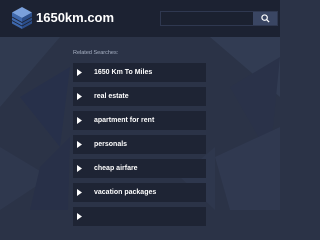 The height and width of the screenshot is (240, 320). What do you see at coordinates (22, 18) in the screenshot?
I see `logo-cube-icon` at bounding box center [22, 18].